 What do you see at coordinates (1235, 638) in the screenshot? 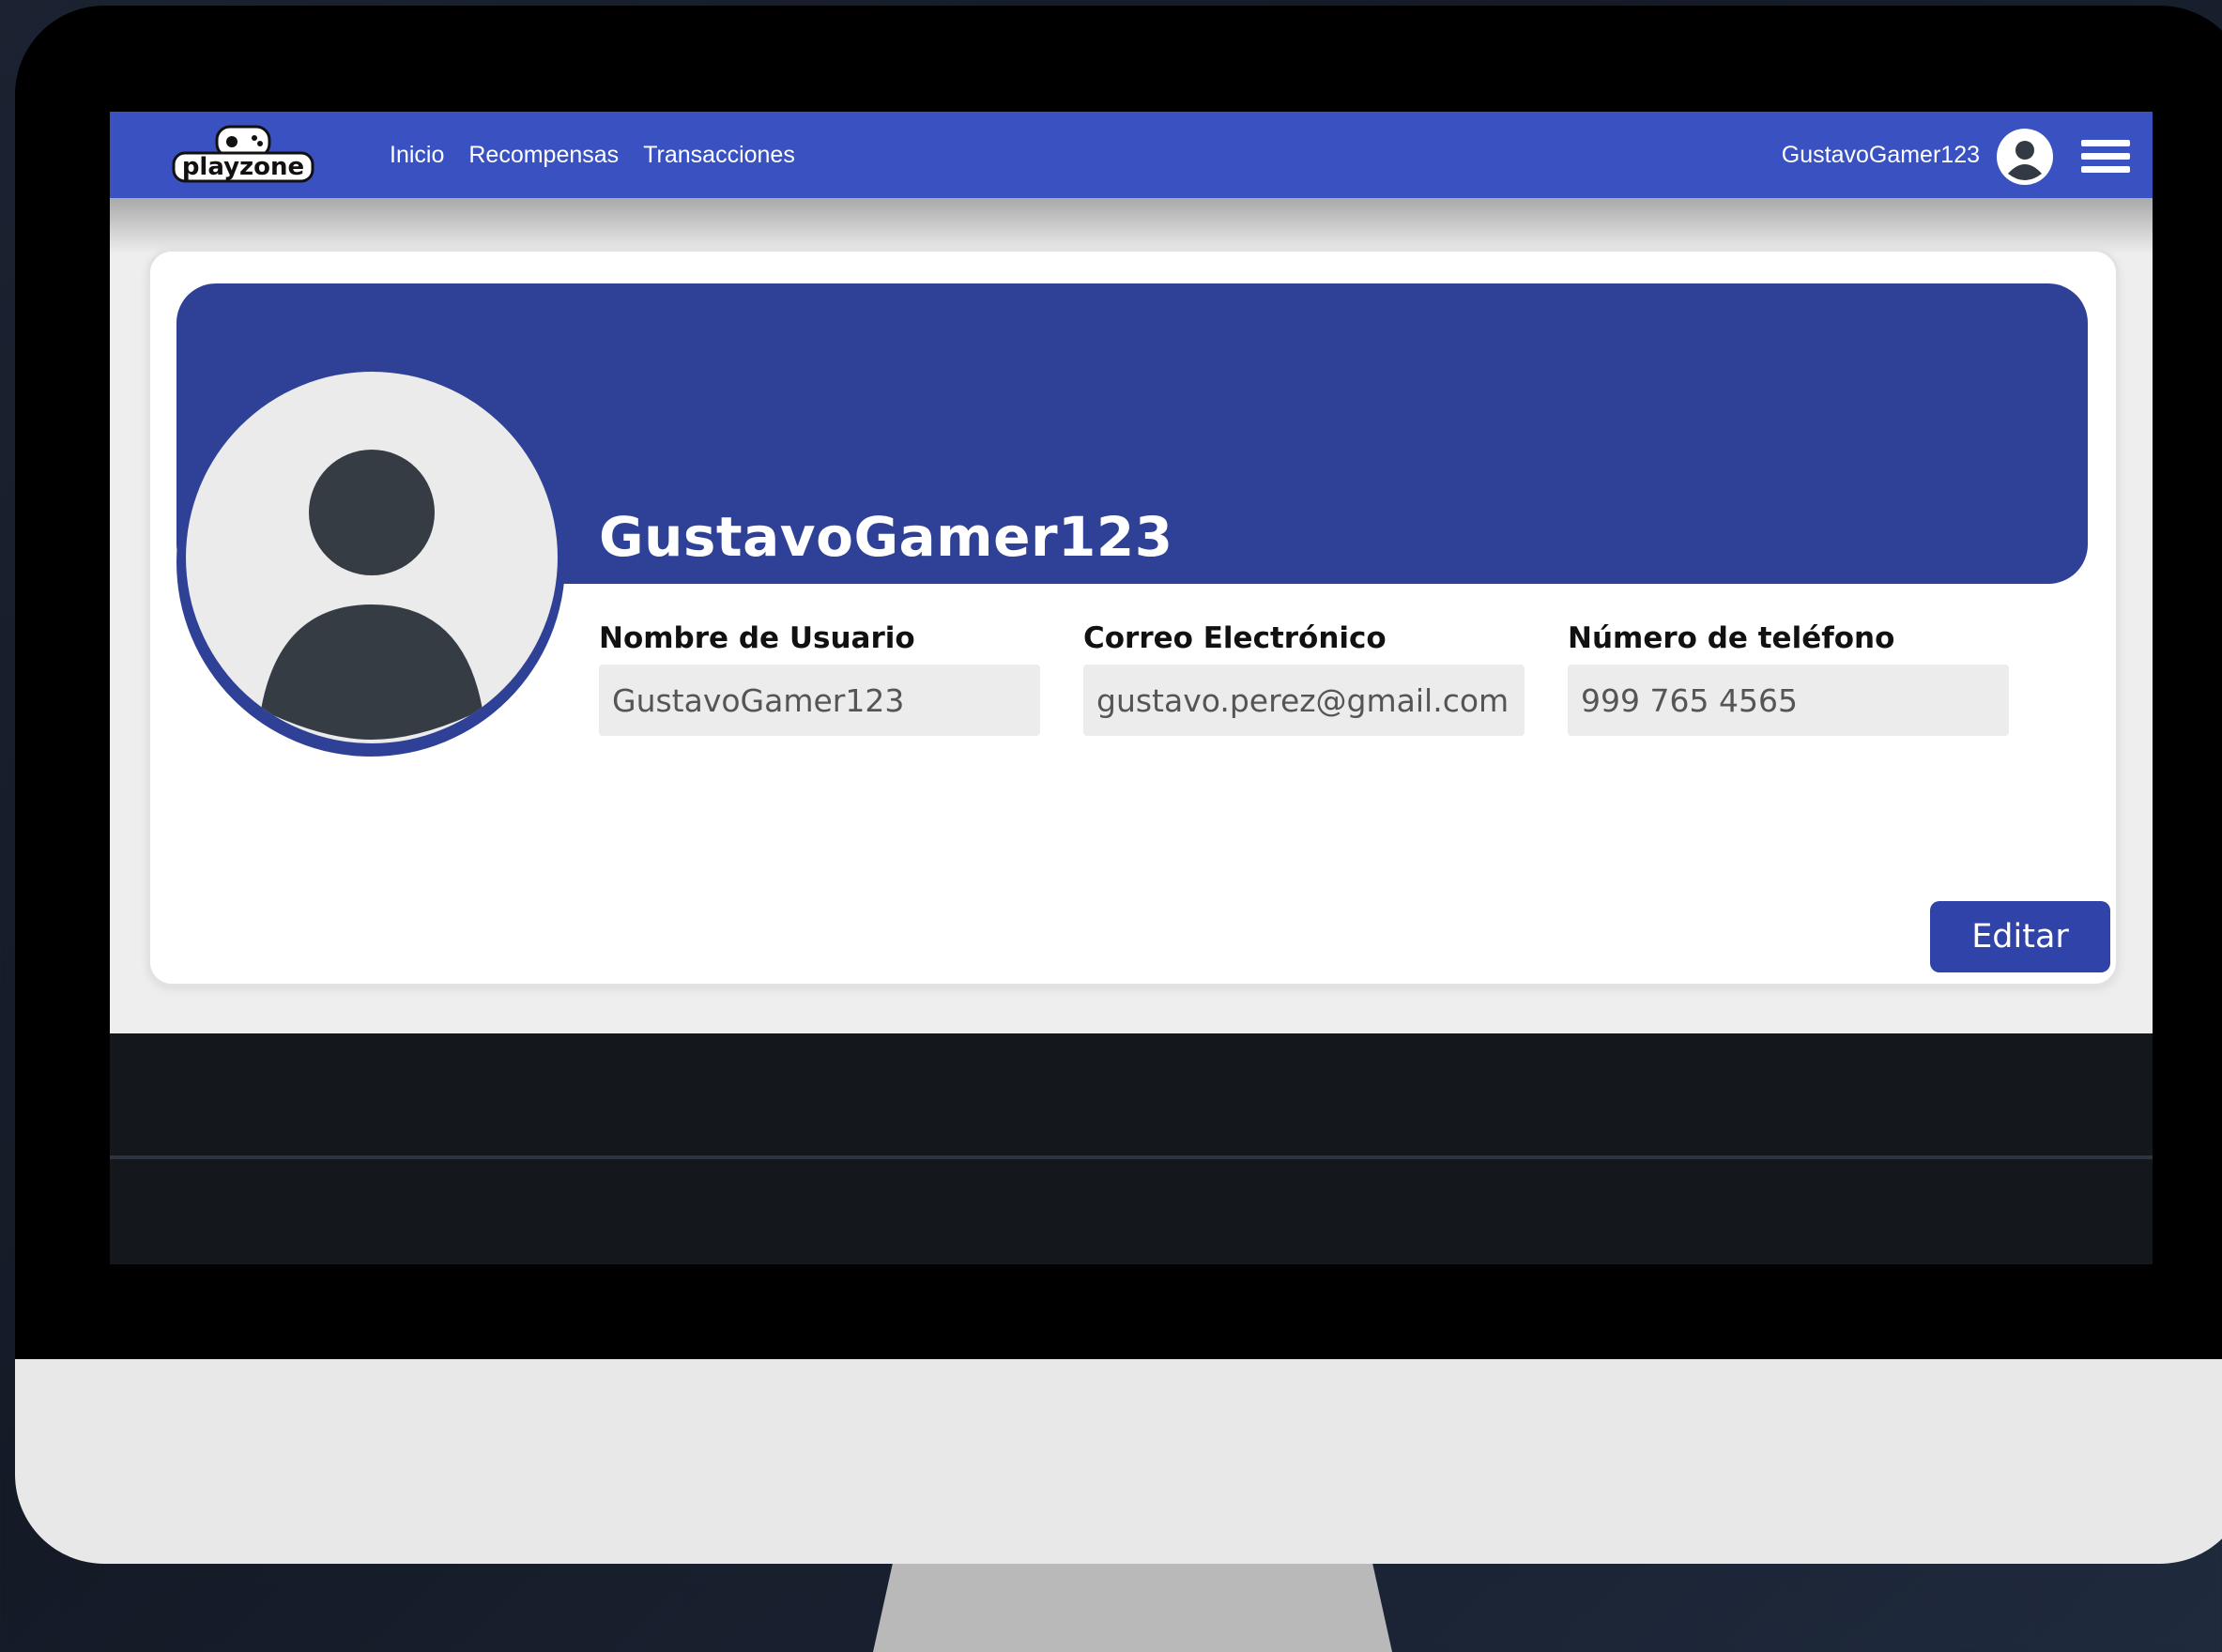
I see `email-label: Correo Electrónico` at bounding box center [1235, 638].